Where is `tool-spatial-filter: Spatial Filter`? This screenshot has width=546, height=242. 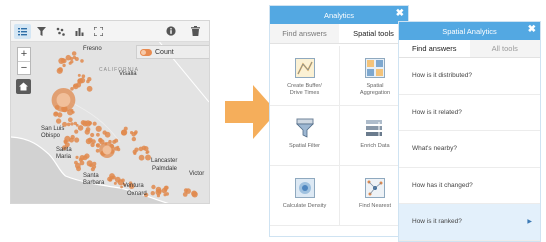
tool-spatial-filter: Spatial Filter is located at coordinates (305, 136).